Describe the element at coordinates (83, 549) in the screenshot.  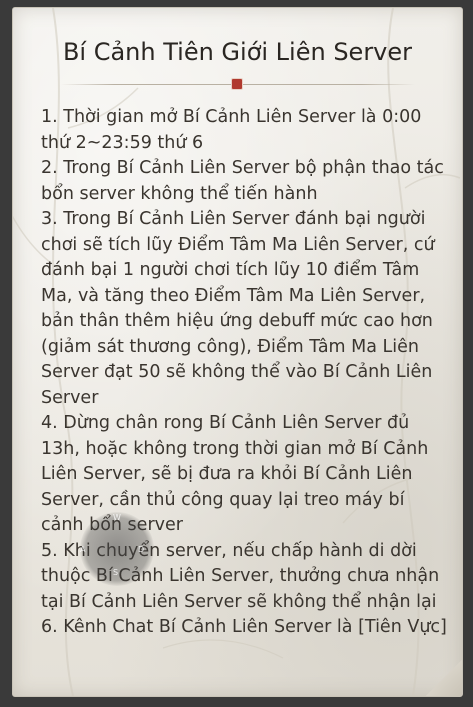
I see `joystick-left-label: A` at that location.